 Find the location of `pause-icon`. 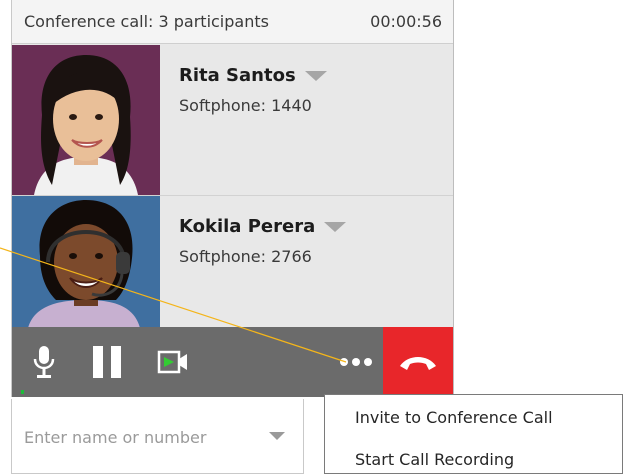

pause-icon is located at coordinates (107, 362).